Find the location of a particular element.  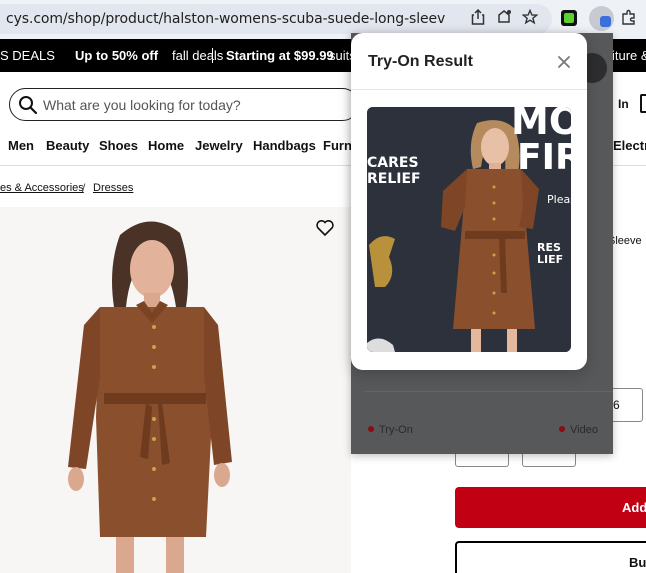

backdrop-text-mid: FIR is located at coordinates (544, 157).